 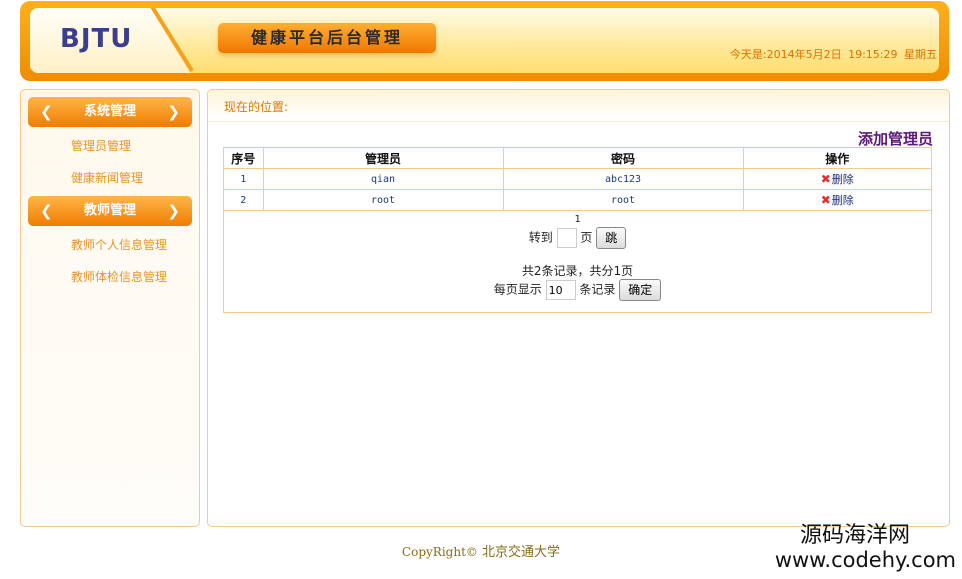 I want to click on sidebar-item-teacher-checkup: 教师体检信息管理, so click(x=119, y=276).